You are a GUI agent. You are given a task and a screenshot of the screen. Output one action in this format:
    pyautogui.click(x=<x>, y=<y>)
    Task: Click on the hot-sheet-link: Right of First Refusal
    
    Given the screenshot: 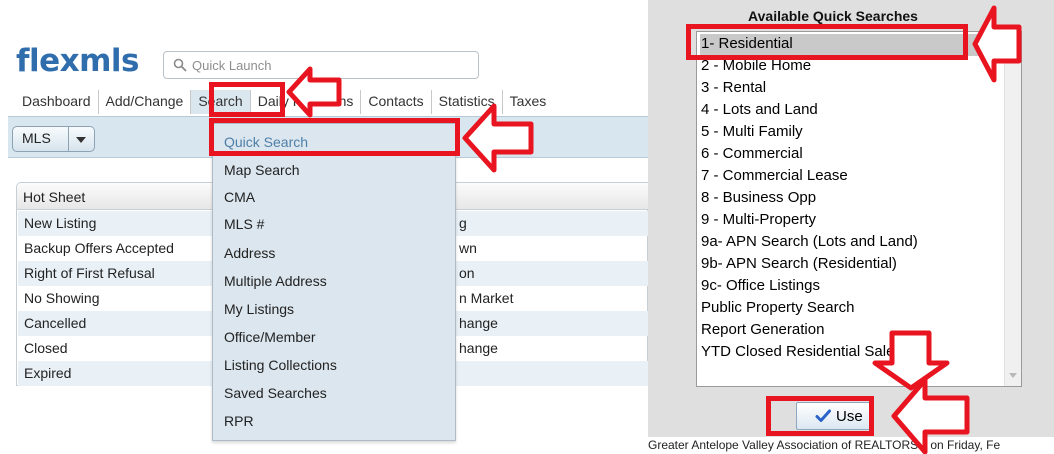 What is the action you would take?
    pyautogui.click(x=89, y=273)
    